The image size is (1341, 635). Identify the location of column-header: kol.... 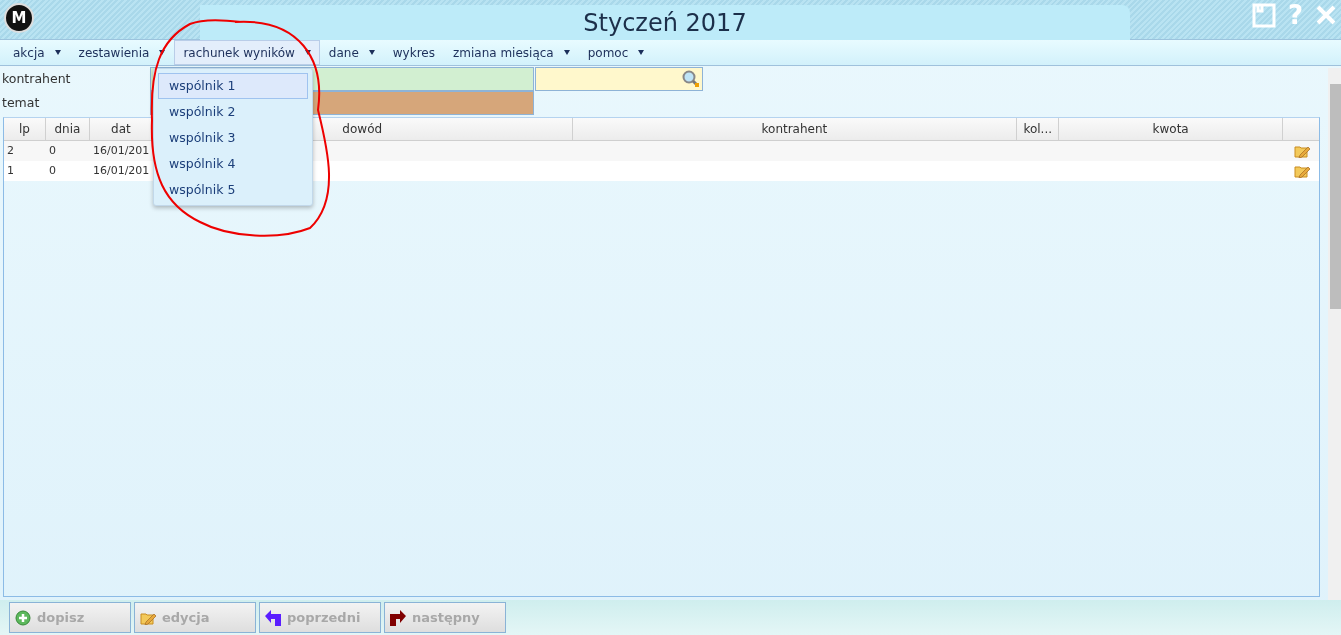
(1038, 129).